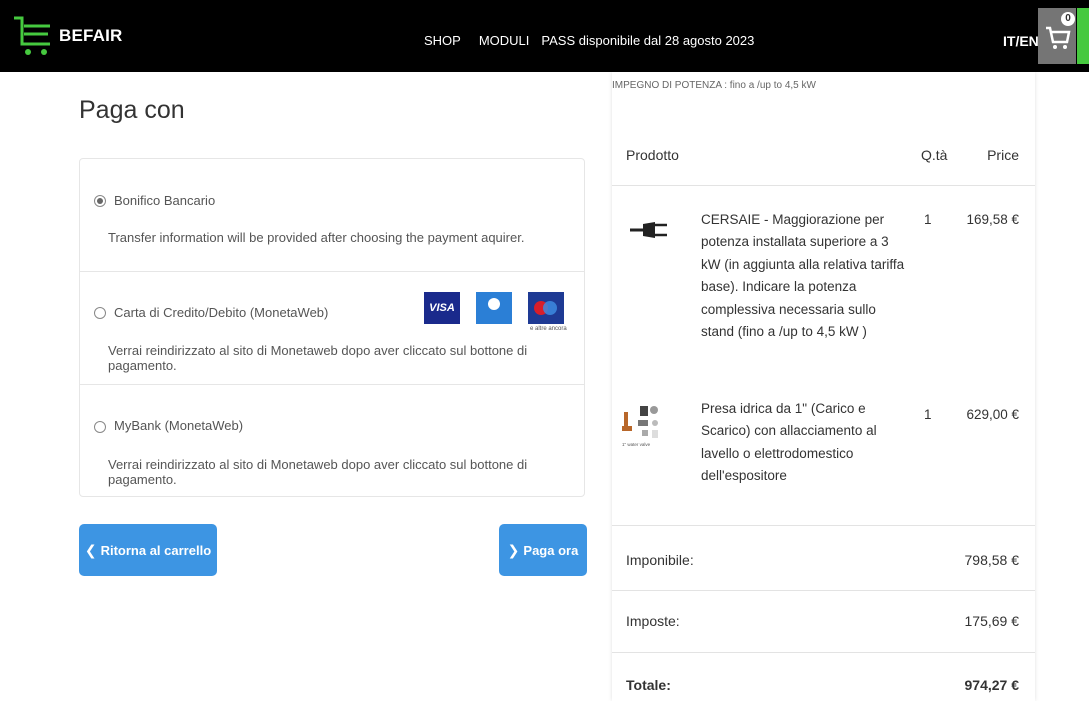 Image resolution: width=1089 pixels, height=701 pixels. What do you see at coordinates (1068, 19) in the screenshot?
I see `cart-count-badge: 0` at bounding box center [1068, 19].